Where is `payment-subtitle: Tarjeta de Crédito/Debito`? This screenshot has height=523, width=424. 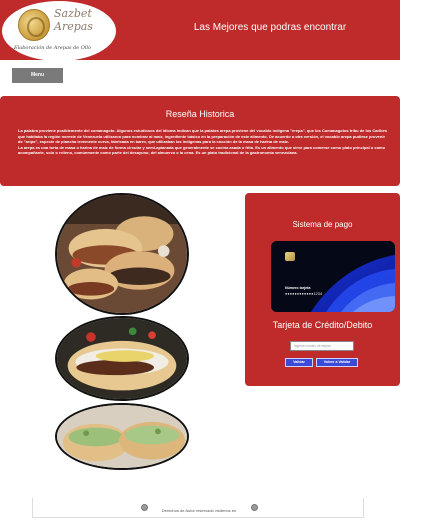 payment-subtitle: Tarjeta de Crédito/Debito is located at coordinates (322, 325).